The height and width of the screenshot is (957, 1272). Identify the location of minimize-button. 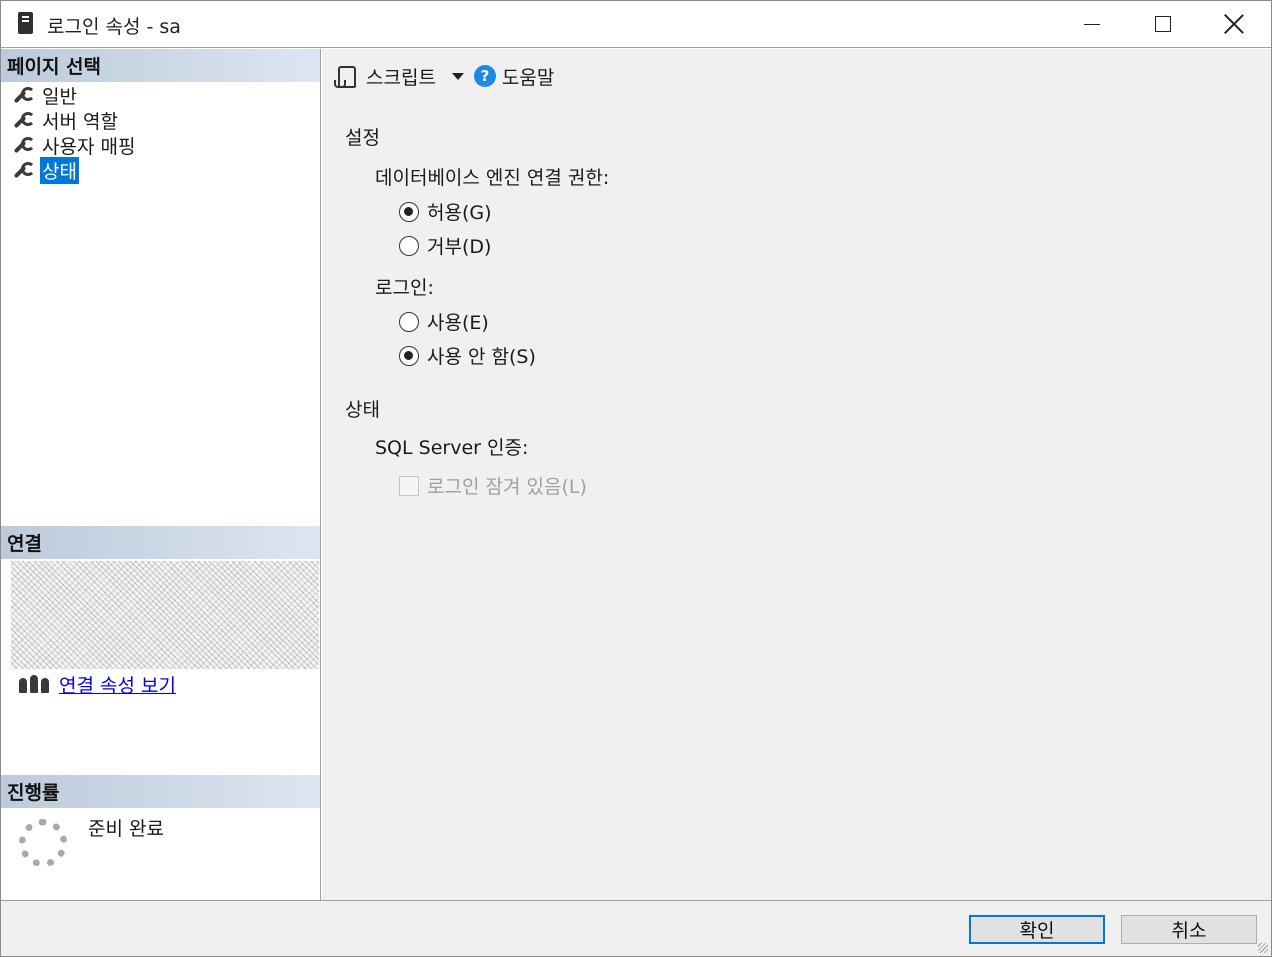
(1092, 24).